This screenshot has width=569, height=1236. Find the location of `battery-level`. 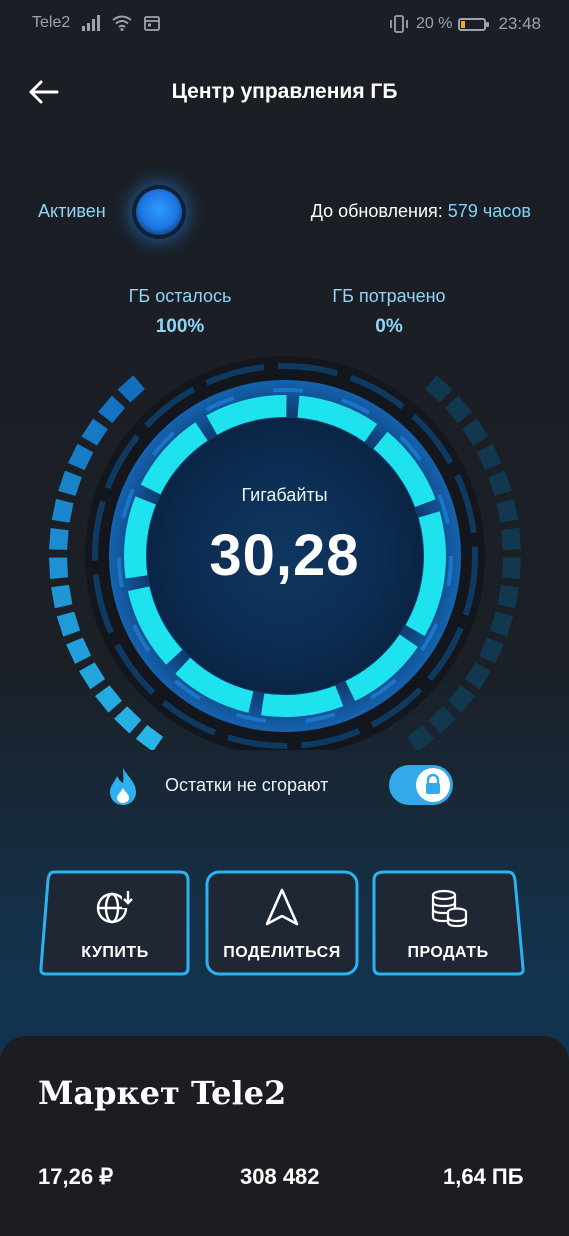

battery-level is located at coordinates (463, 24).